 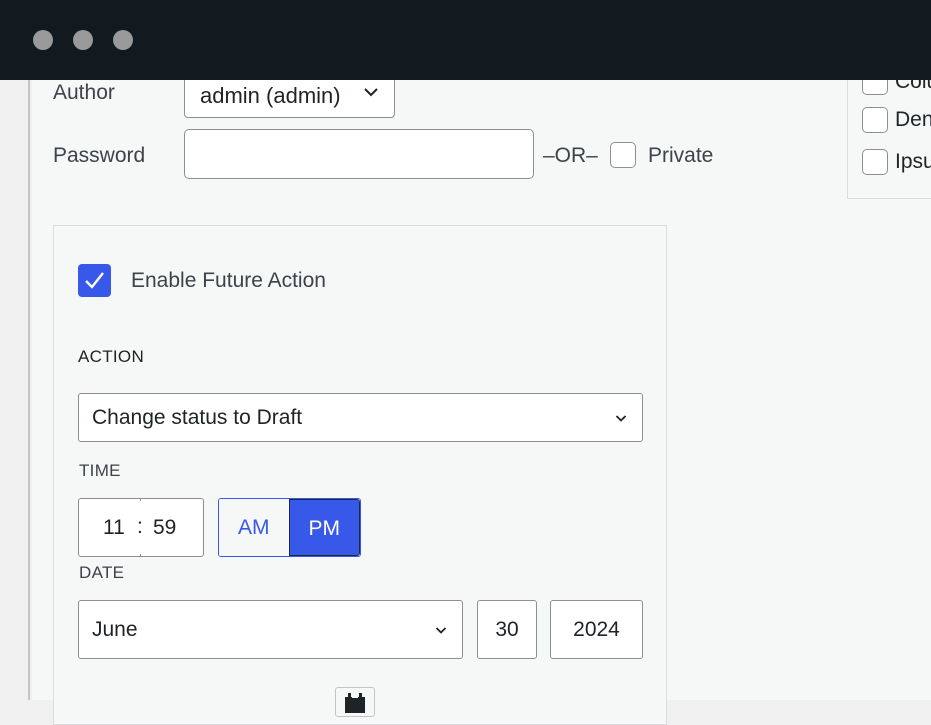 I want to click on hour-input: 11, so click(x=114, y=528).